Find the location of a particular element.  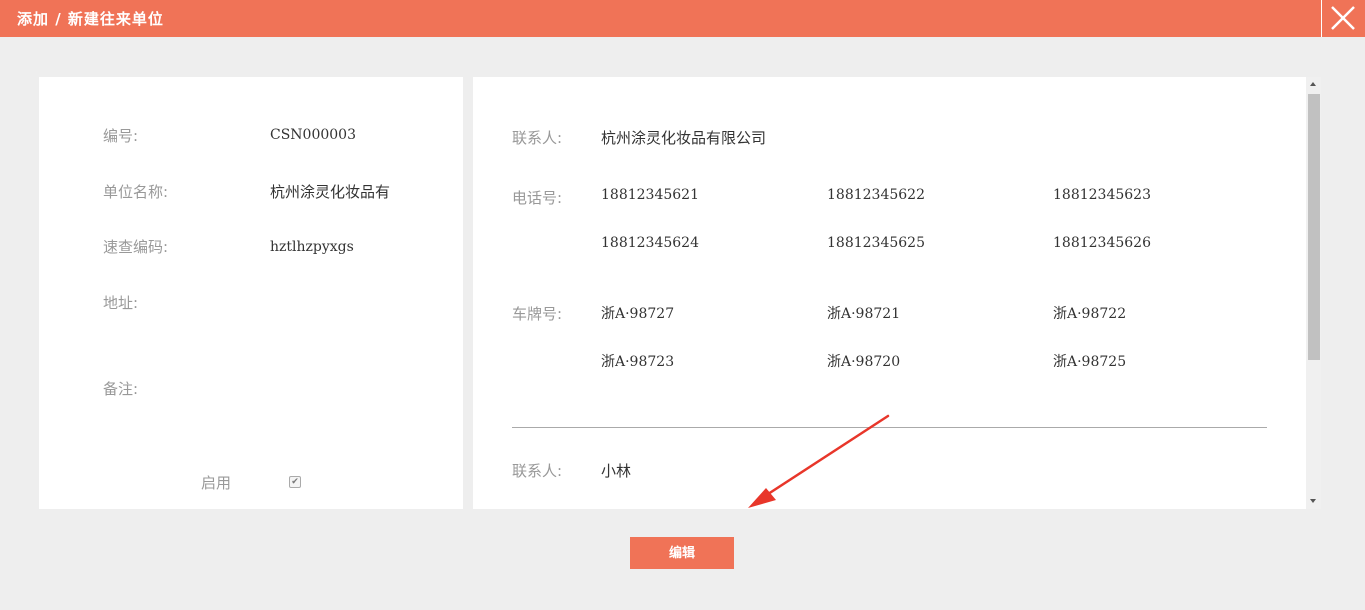

phone-number: 18812345621 is located at coordinates (650, 195).